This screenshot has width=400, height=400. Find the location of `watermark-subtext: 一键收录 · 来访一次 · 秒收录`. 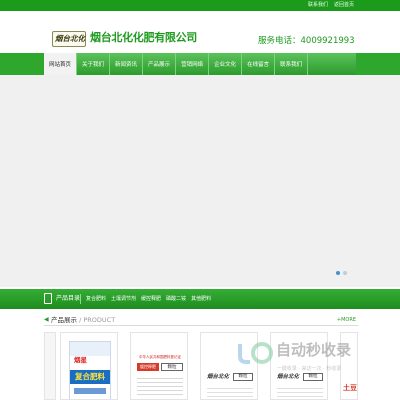

watermark-subtext: 一键收录 · 来访一次 · 秒收录 is located at coordinates (309, 369).